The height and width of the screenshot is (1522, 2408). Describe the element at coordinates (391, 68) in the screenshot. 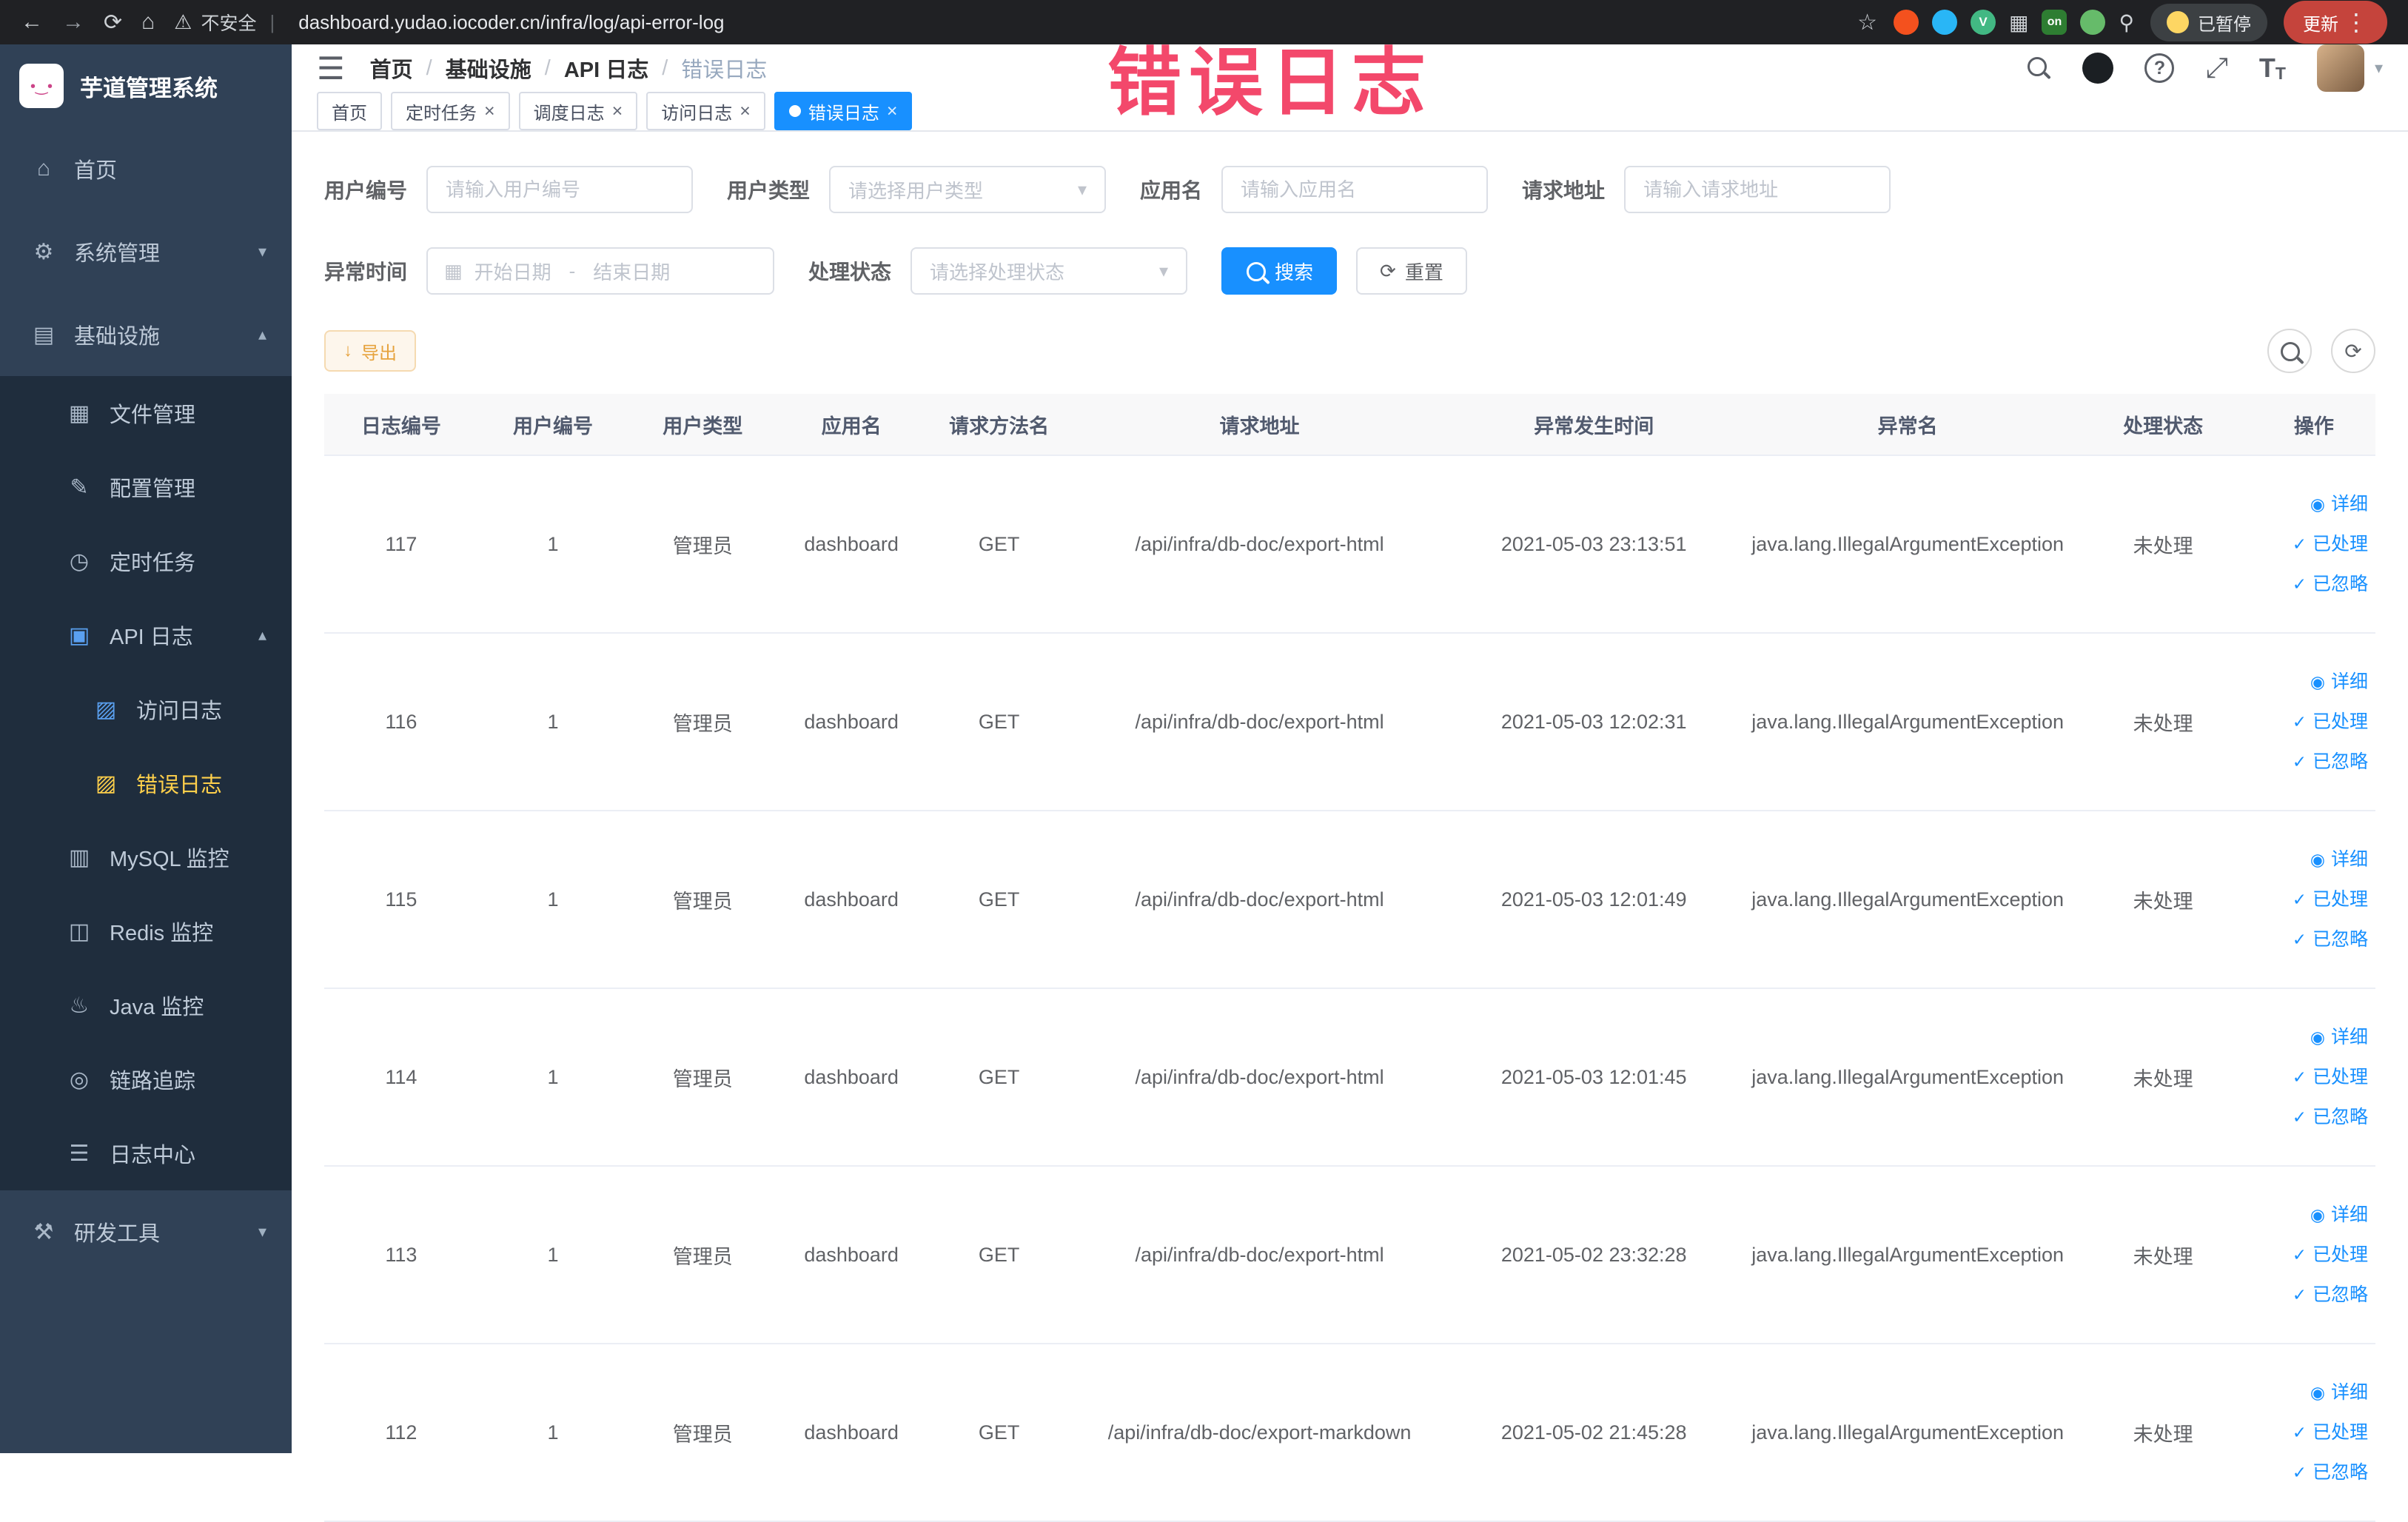

I see `breadcrumb-item: 首页` at that location.